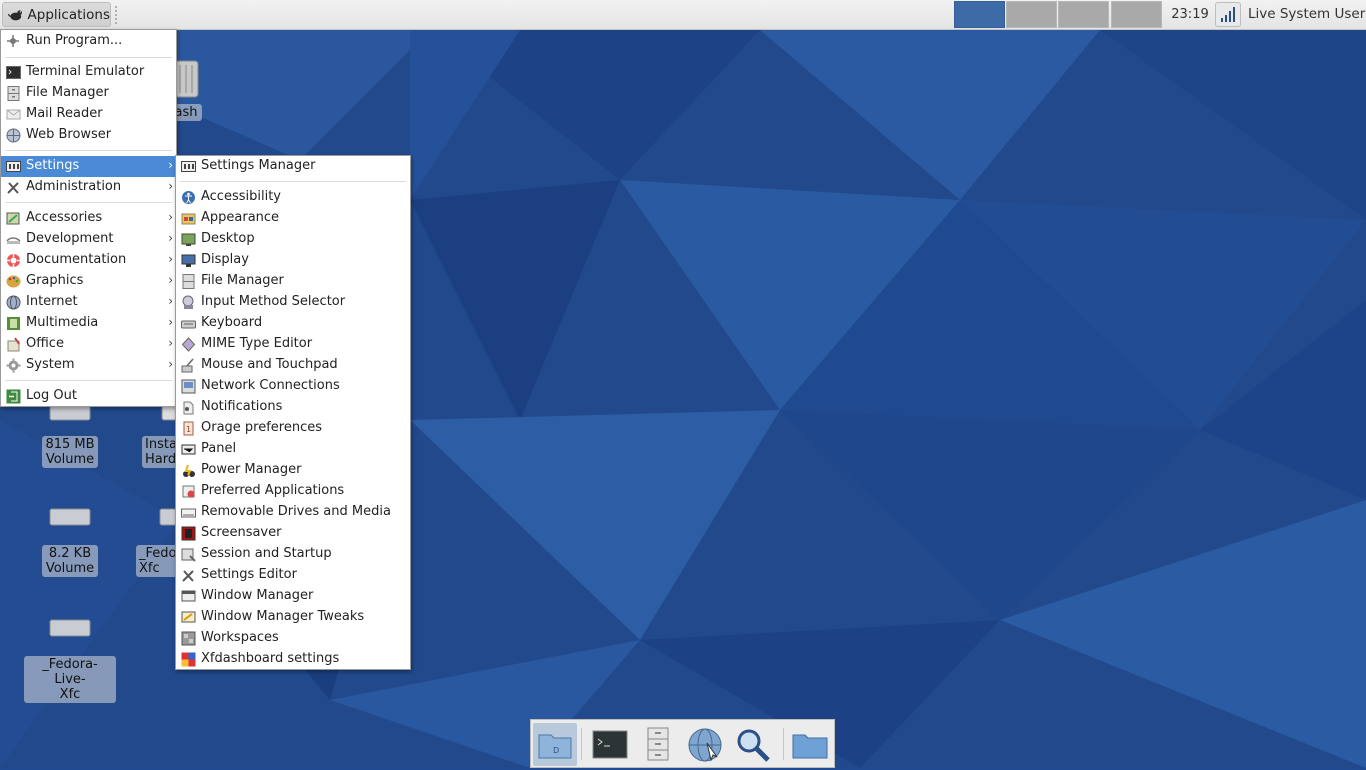 Image resolution: width=1366 pixels, height=770 pixels. I want to click on volume-8kb-label: 8.2 KB Volume, so click(70, 561).